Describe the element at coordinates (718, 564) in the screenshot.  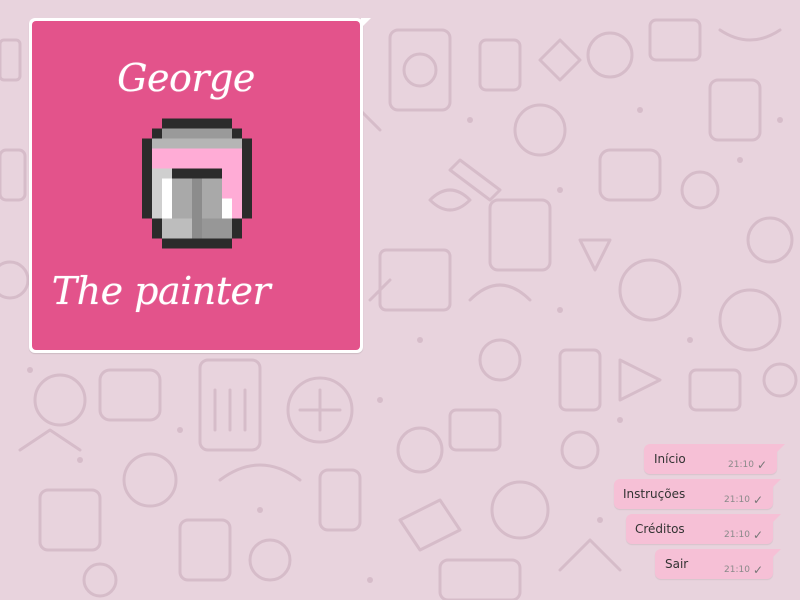
I see `menu-item-sair: Sair 21:10 ✓` at that location.